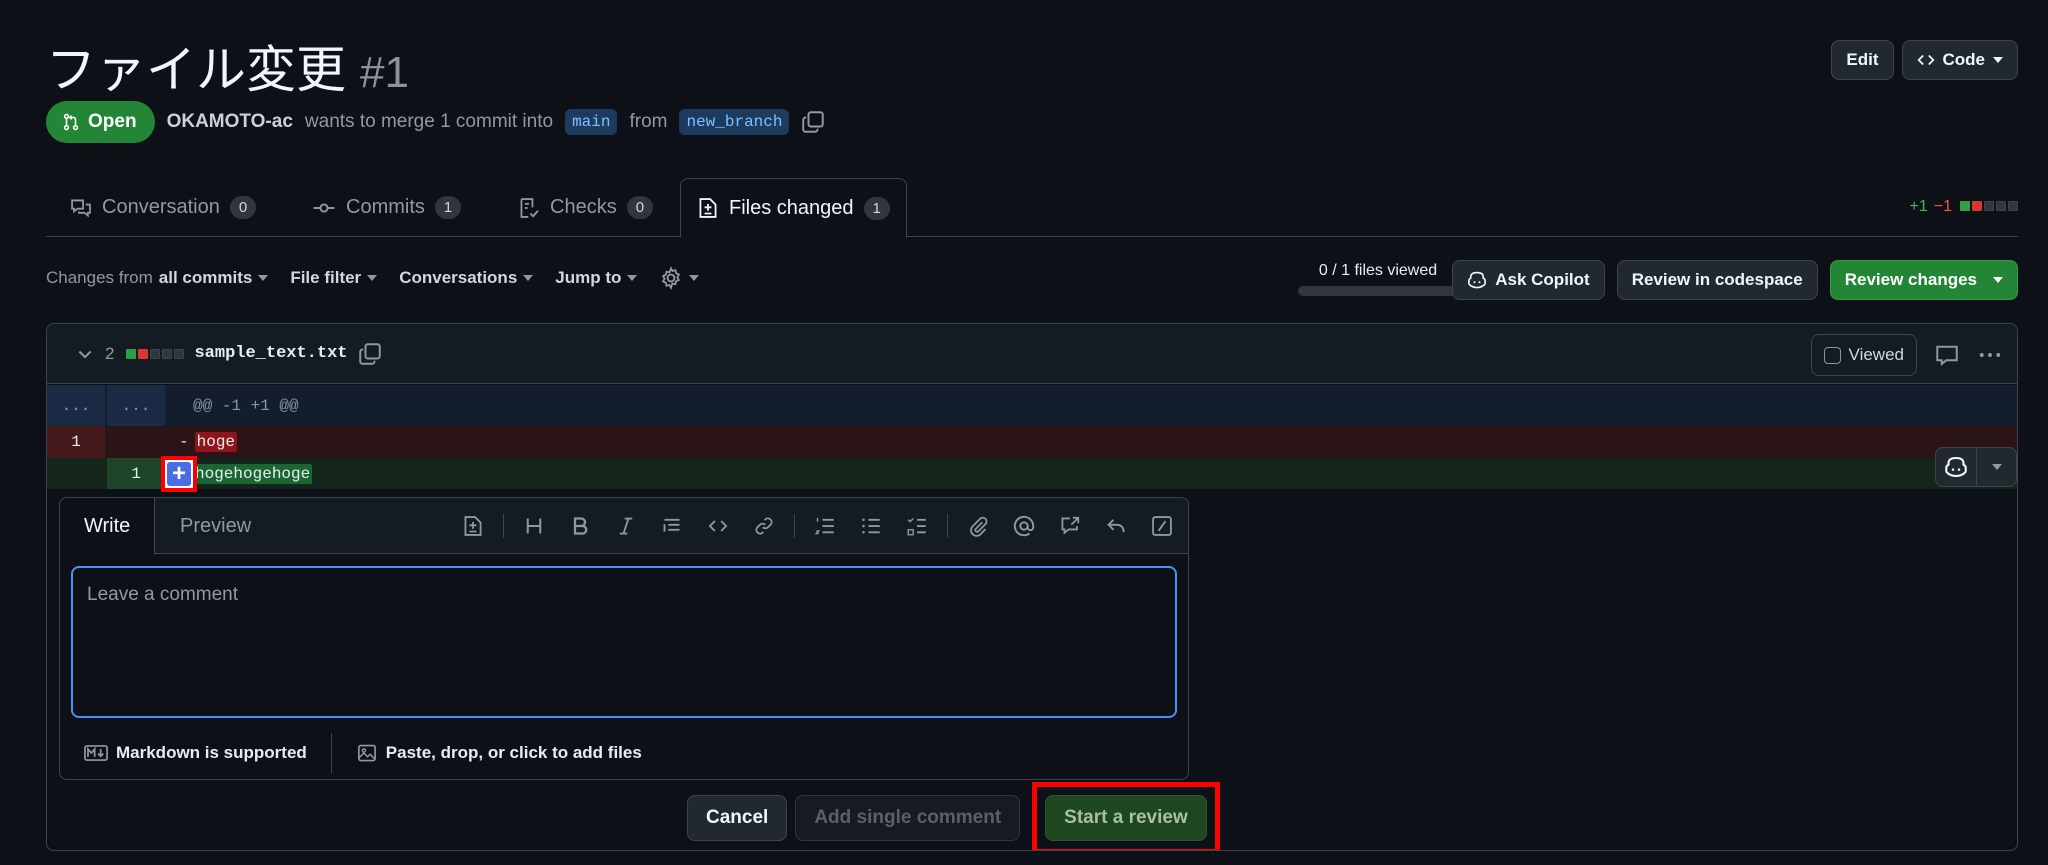 This screenshot has height=865, width=2048. I want to click on deleted-line: 1 - hoge, so click(1032, 442).